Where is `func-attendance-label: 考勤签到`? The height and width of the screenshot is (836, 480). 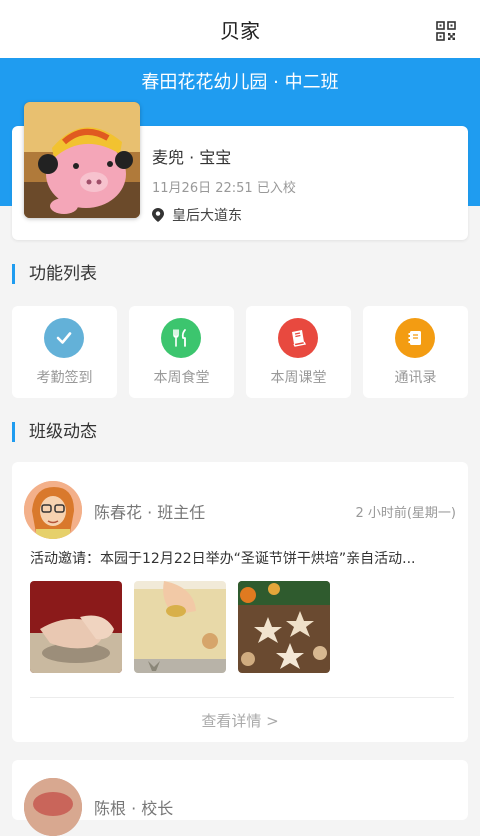
func-attendance-label: 考勤签到 is located at coordinates (64, 378).